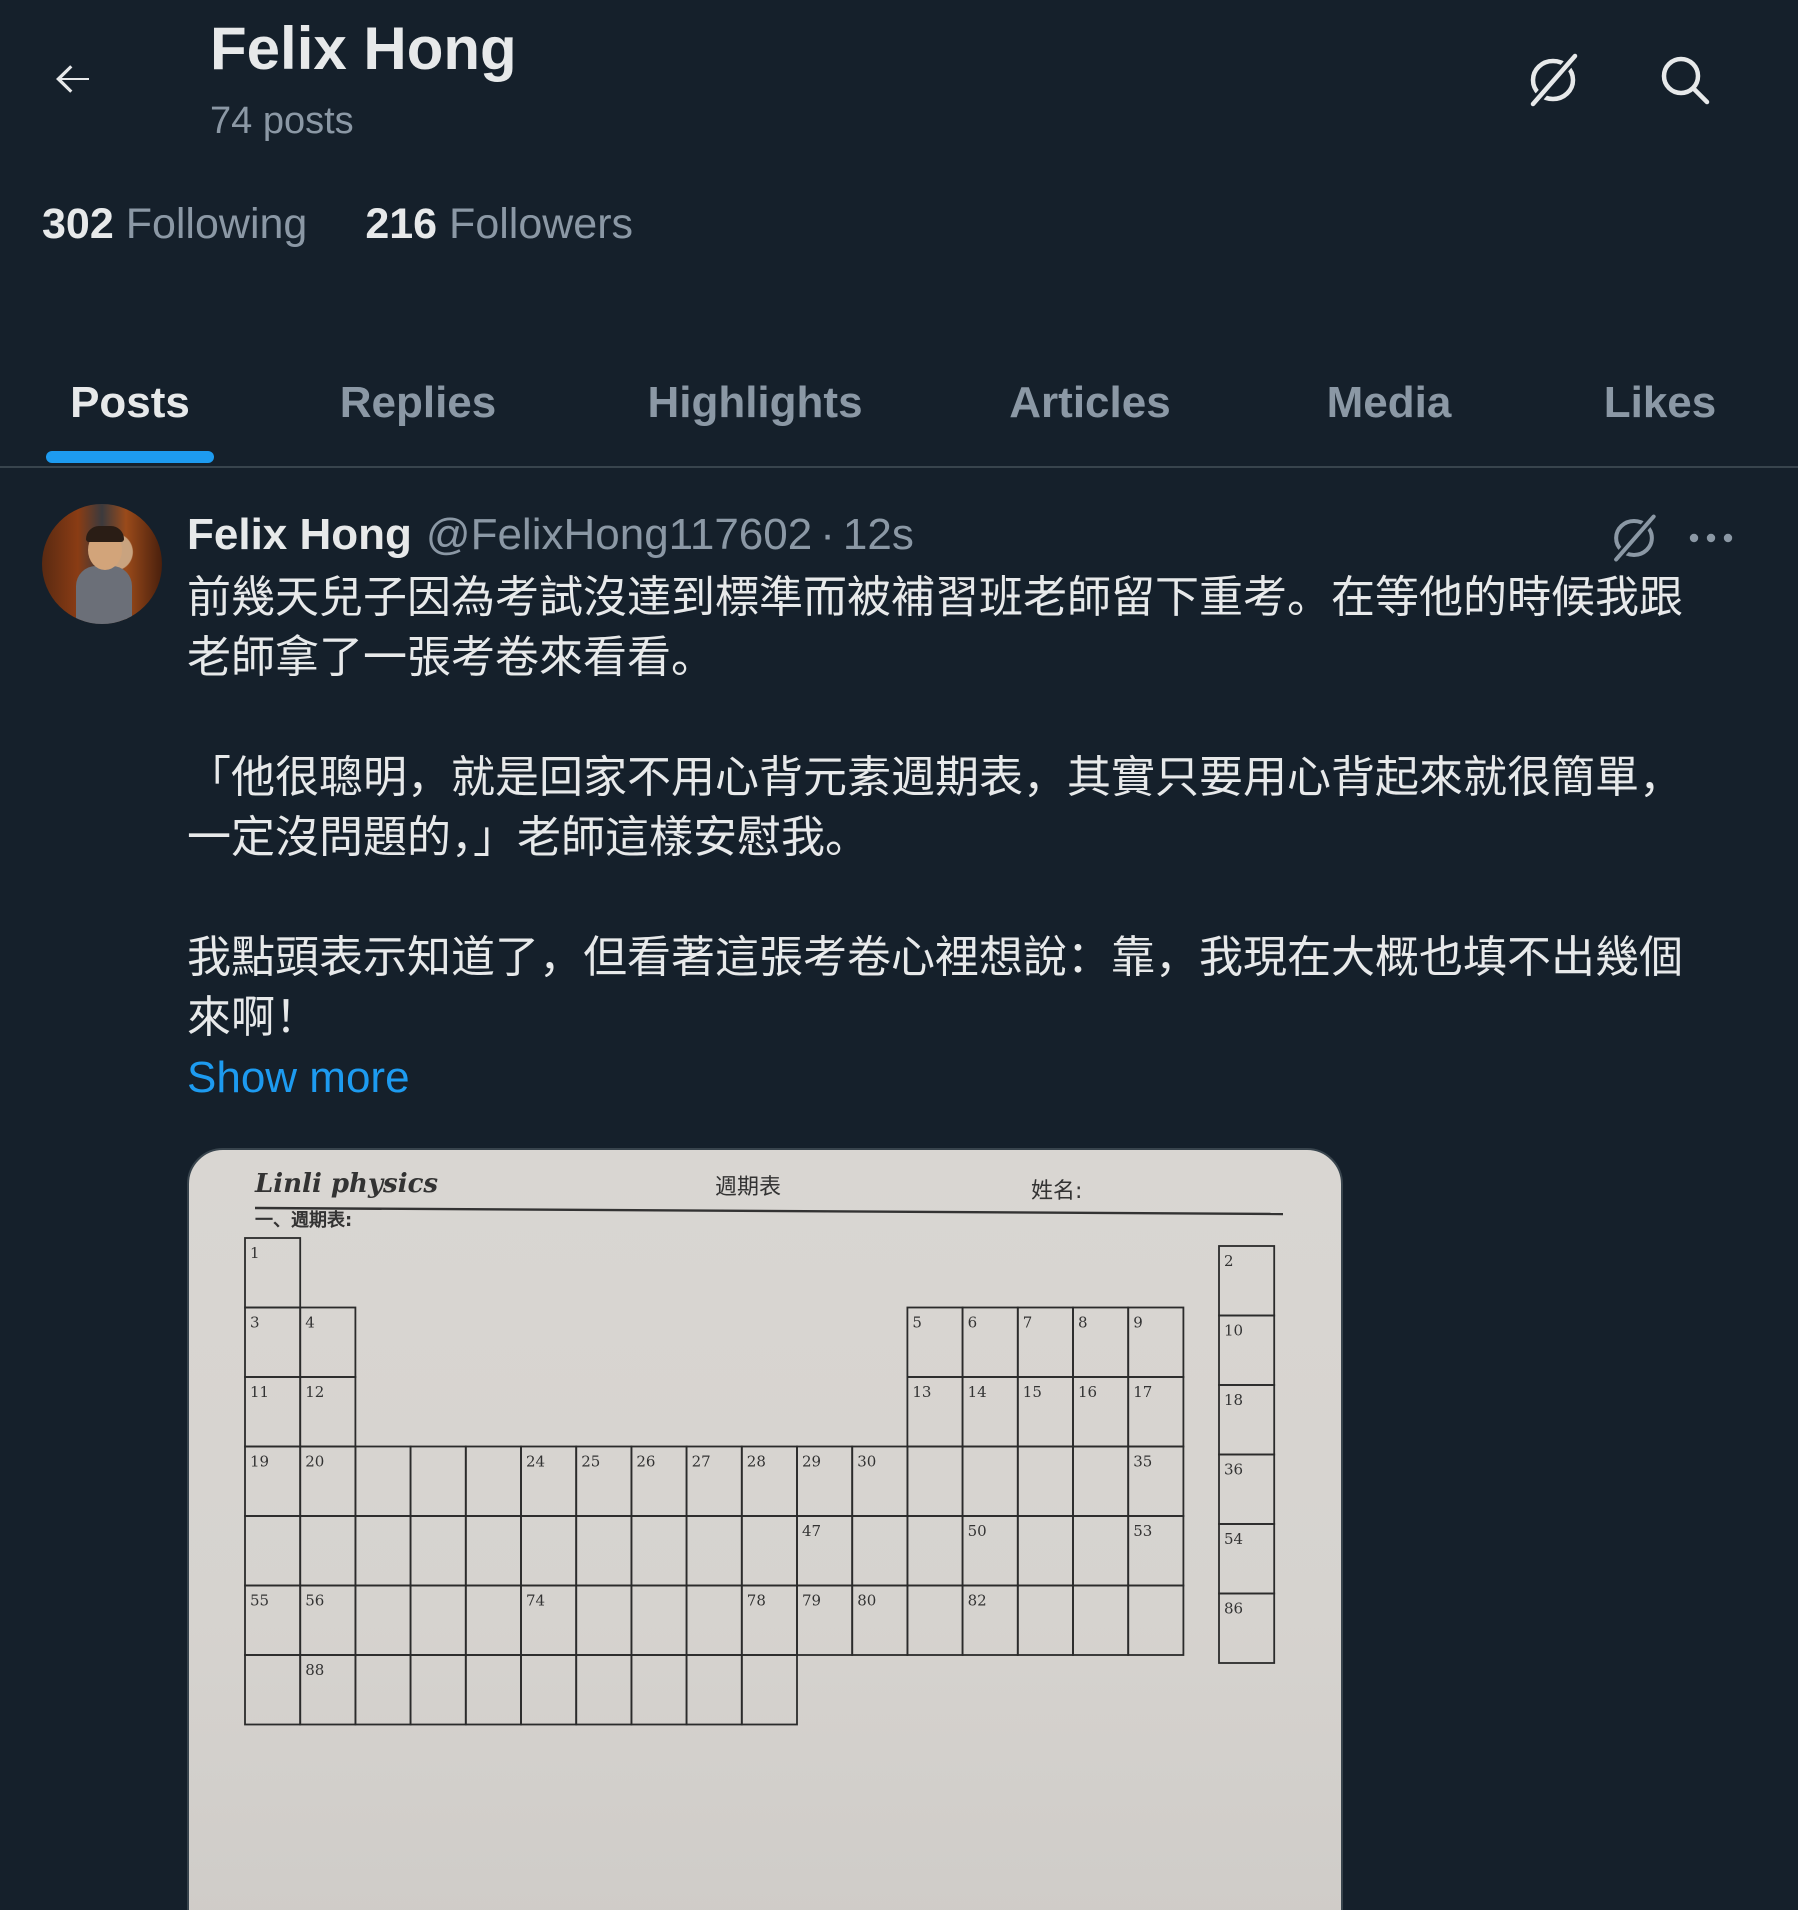  Describe the element at coordinates (535, 1462) in the screenshot. I see `element-number: 24` at that location.